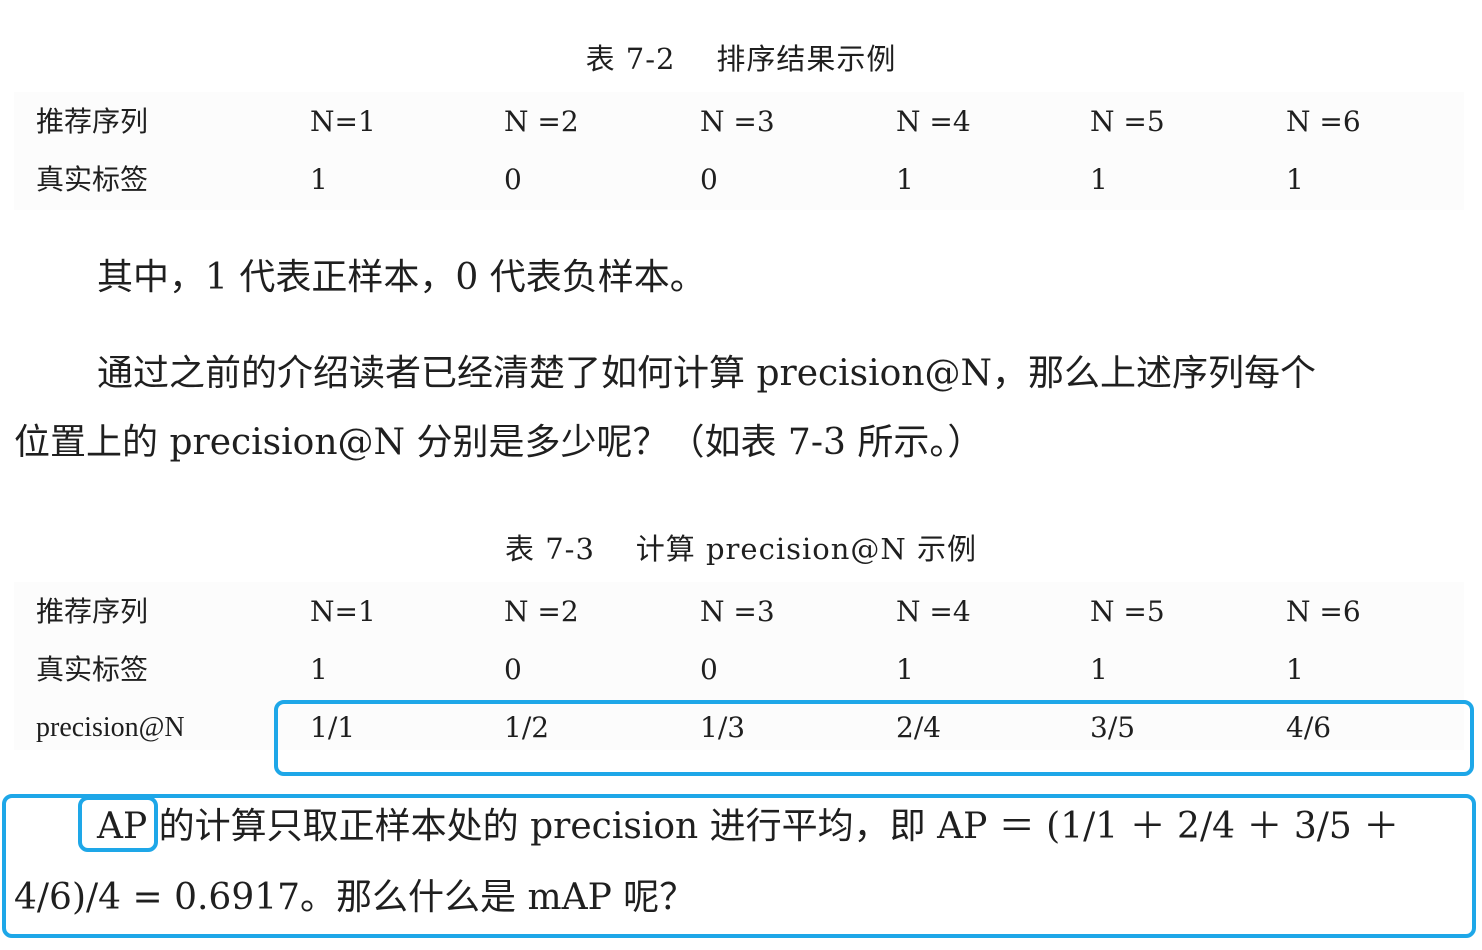 This screenshot has width=1482, height=950. I want to click on table-7-3-caption: 表 7-3 计算 precision@N 示例, so click(740, 549).